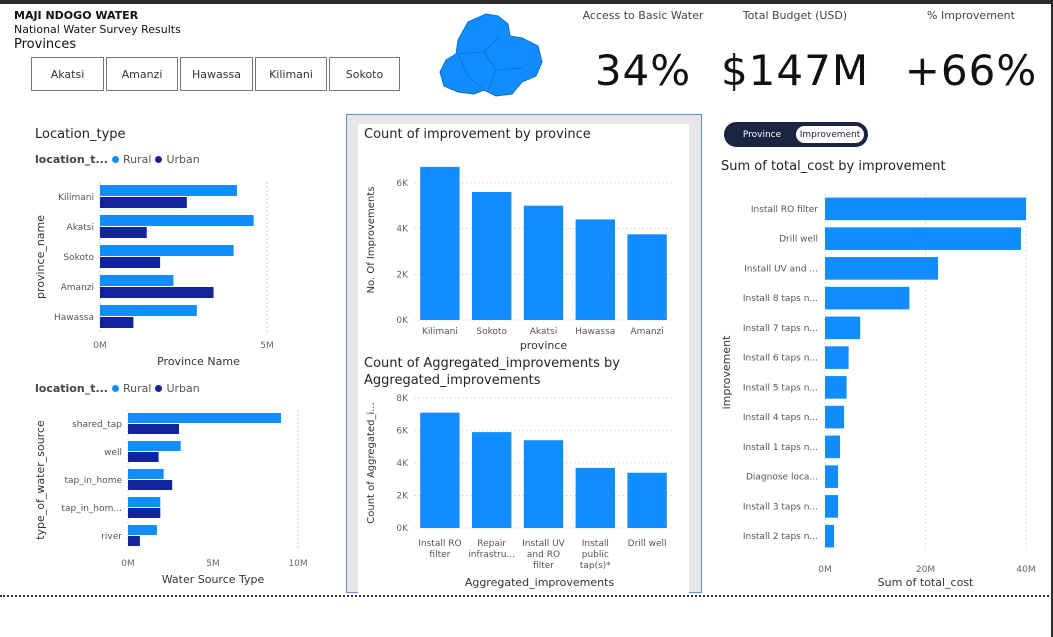 This screenshot has width=1053, height=637. Describe the element at coordinates (439, 549) in the screenshot. I see `x-tick-label: Install RO filter` at that location.